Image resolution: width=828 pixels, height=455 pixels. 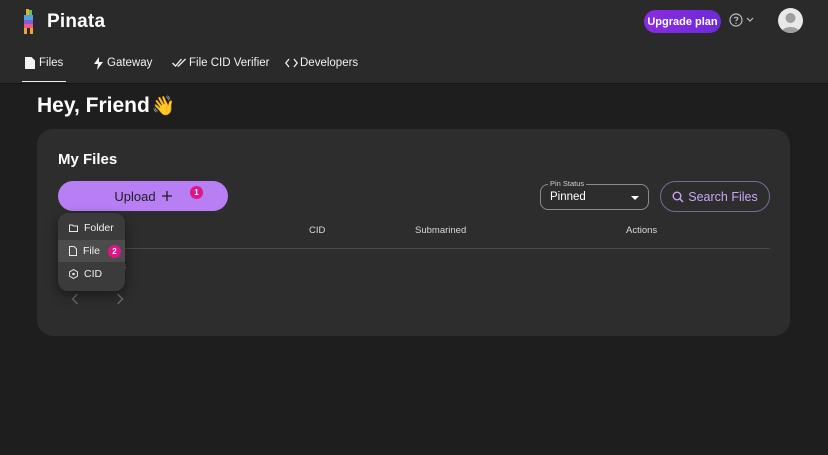 I want to click on column-header-actions: Actions, so click(x=642, y=230).